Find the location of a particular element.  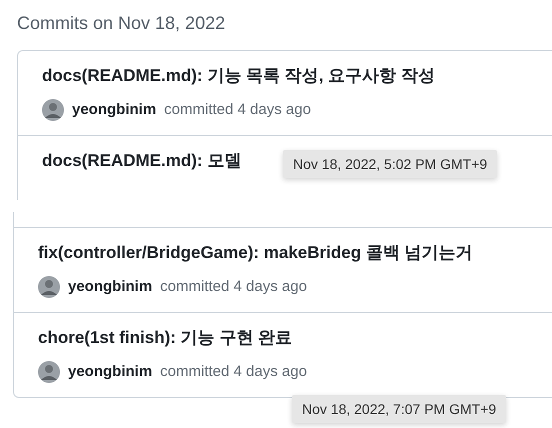

tooltip: Nov 18, 2022, 7:07 PM GMT+9 is located at coordinates (399, 409).